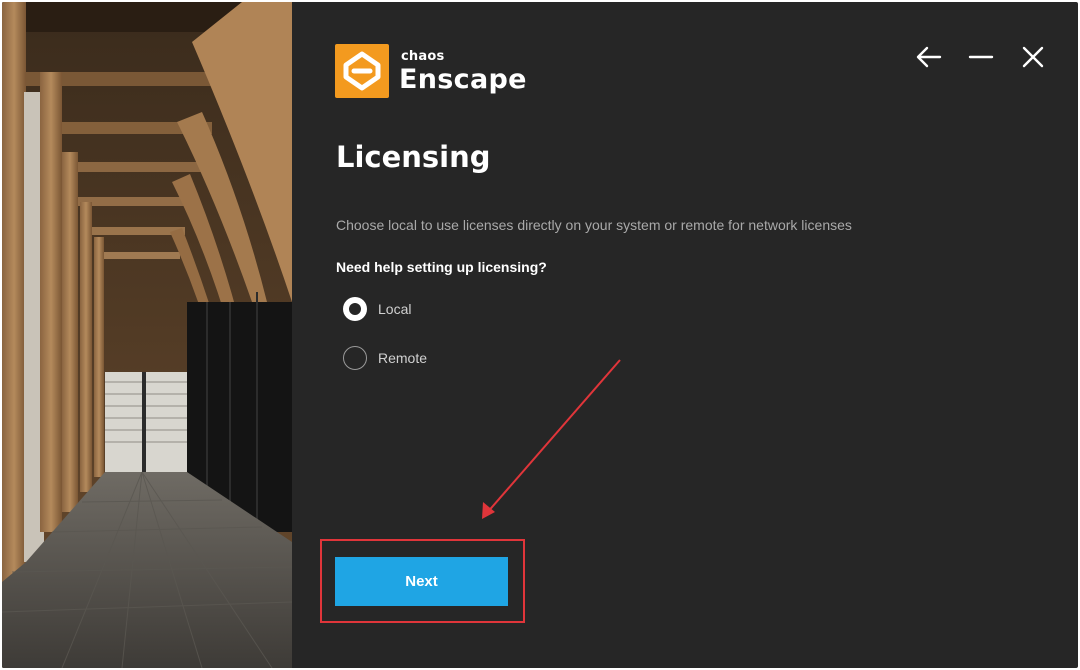 This screenshot has width=1080, height=670. What do you see at coordinates (441, 267) in the screenshot?
I see `help-heading: Need help setting up licensing?` at bounding box center [441, 267].